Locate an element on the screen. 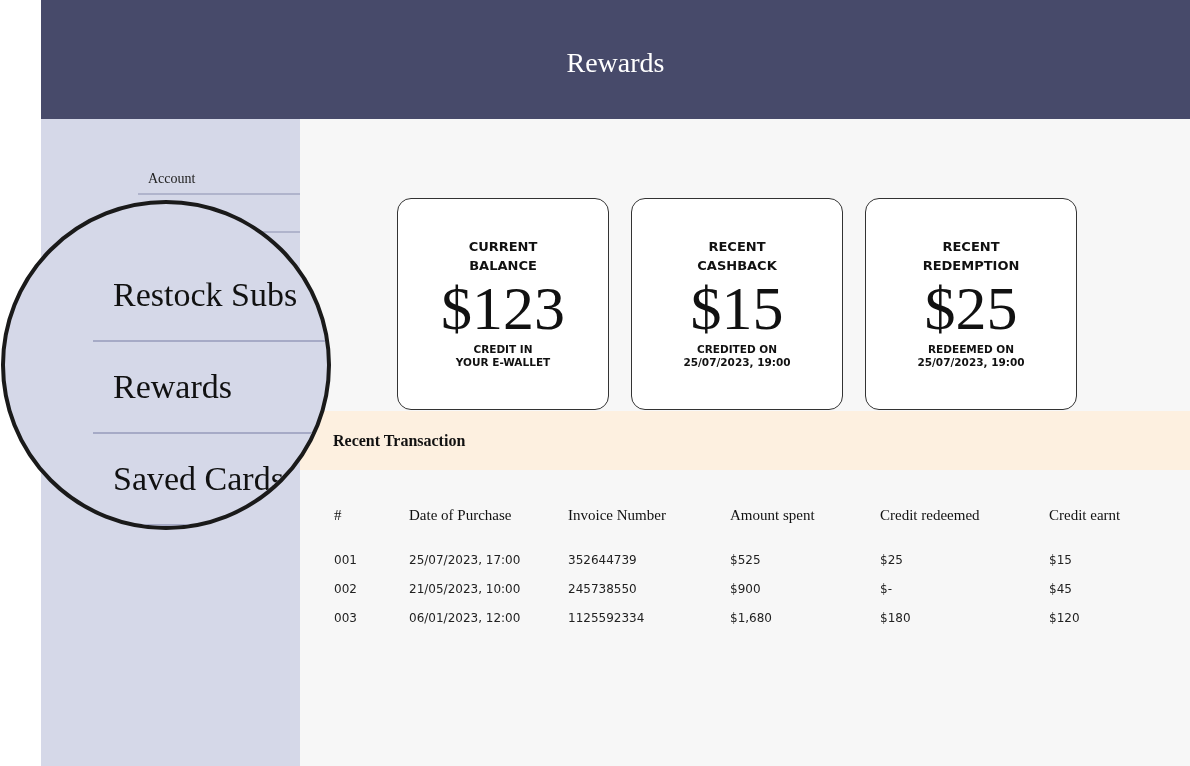  column-header: # is located at coordinates (338, 515).